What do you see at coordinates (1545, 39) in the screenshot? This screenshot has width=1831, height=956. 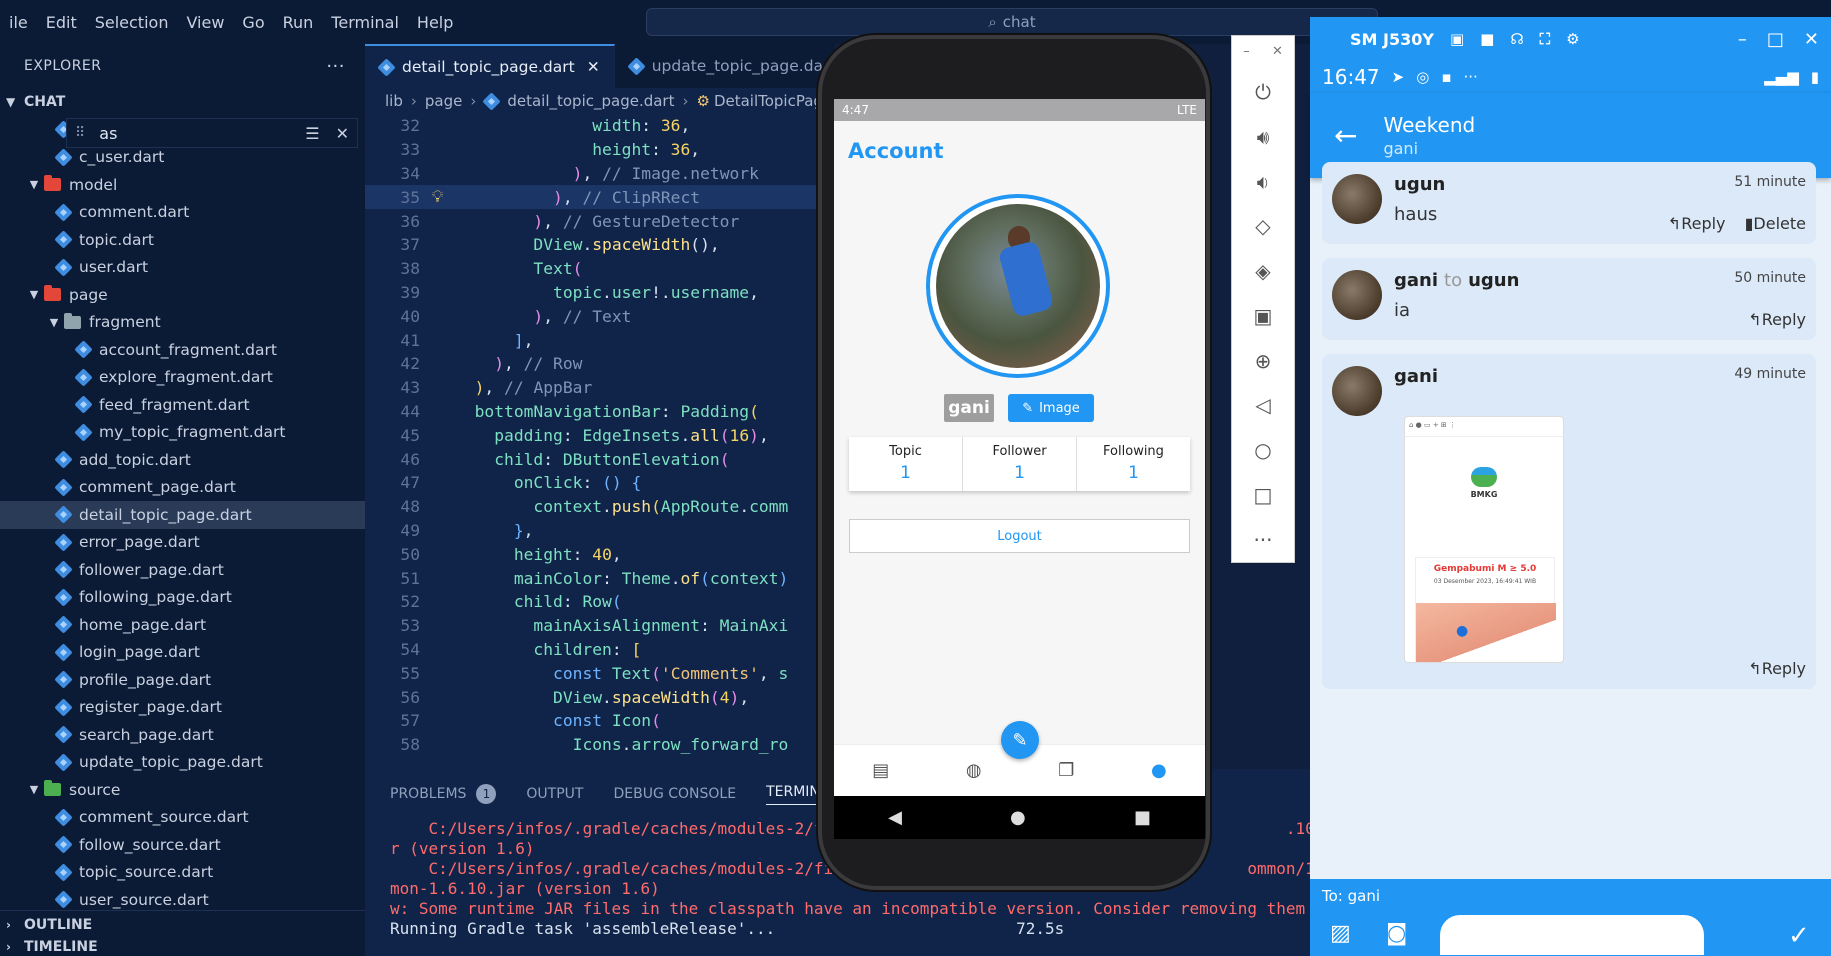 I see `fullscreen-icon: ⛶` at bounding box center [1545, 39].